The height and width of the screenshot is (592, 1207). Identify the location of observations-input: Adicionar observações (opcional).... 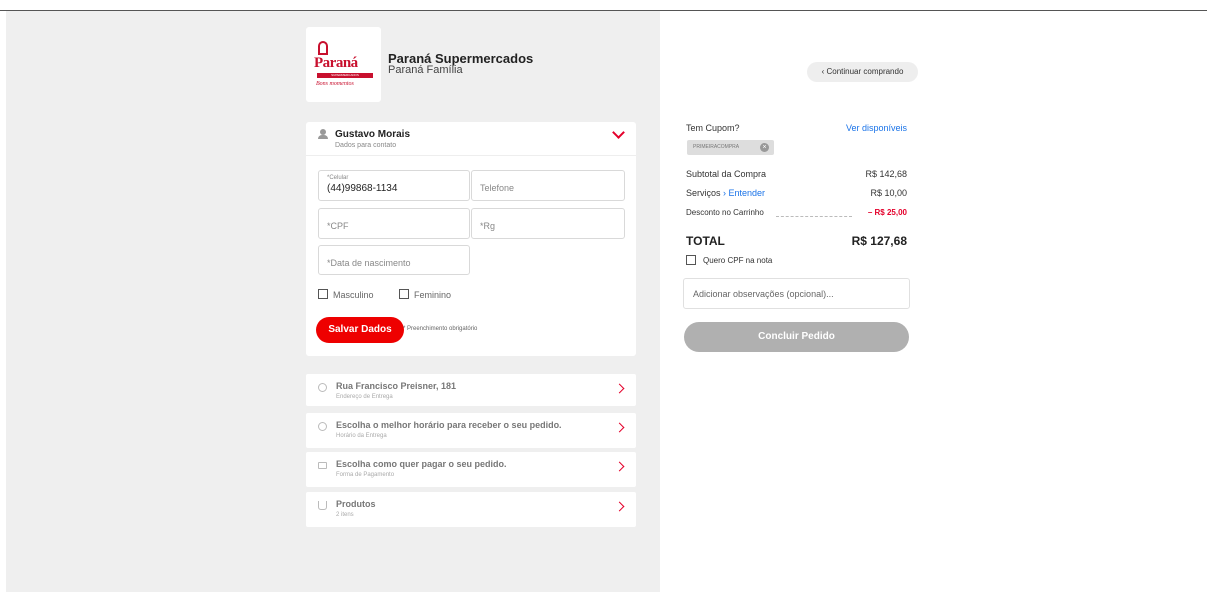
(796, 293).